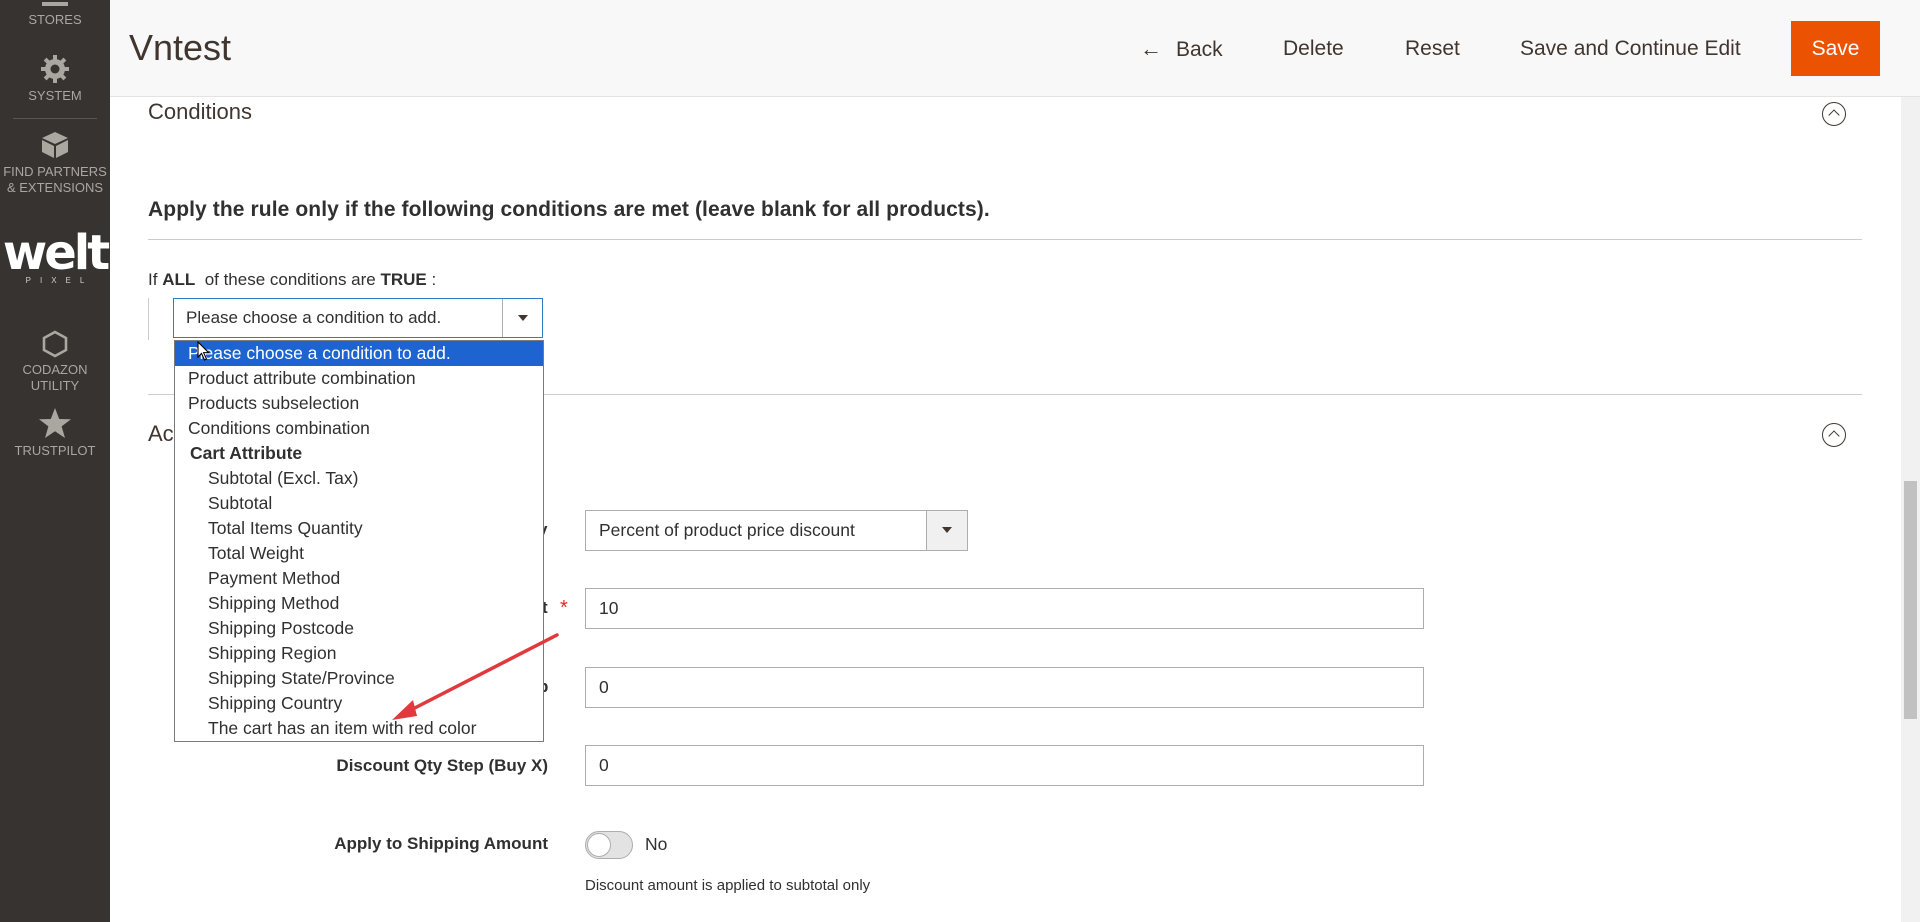 This screenshot has height=922, width=1920. I want to click on back-button: ← Back, so click(1181, 49).